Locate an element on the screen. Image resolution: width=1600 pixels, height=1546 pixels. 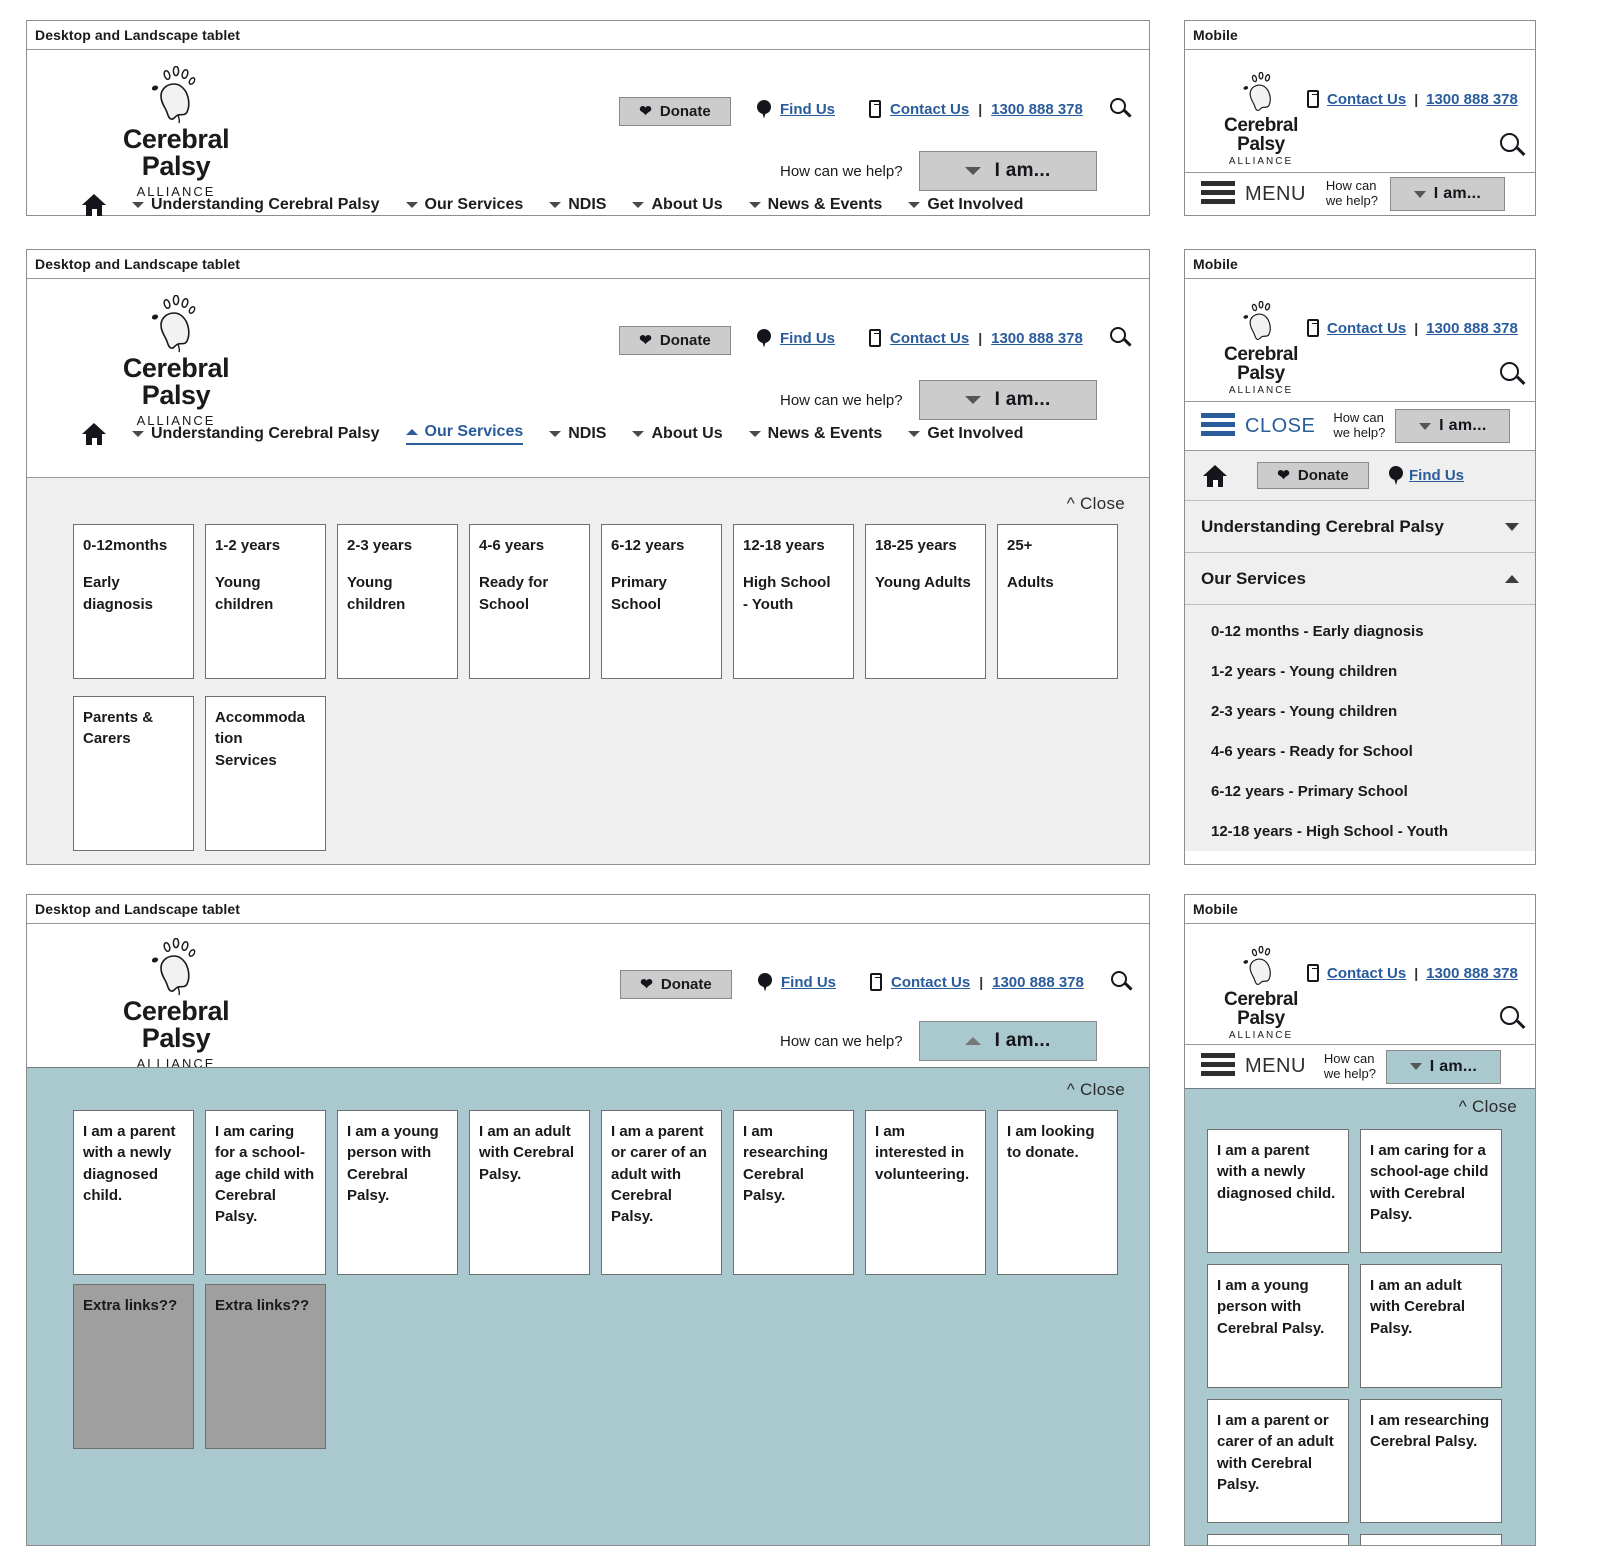
i-am-card: I am interested is located at coordinates (1278, 1539).